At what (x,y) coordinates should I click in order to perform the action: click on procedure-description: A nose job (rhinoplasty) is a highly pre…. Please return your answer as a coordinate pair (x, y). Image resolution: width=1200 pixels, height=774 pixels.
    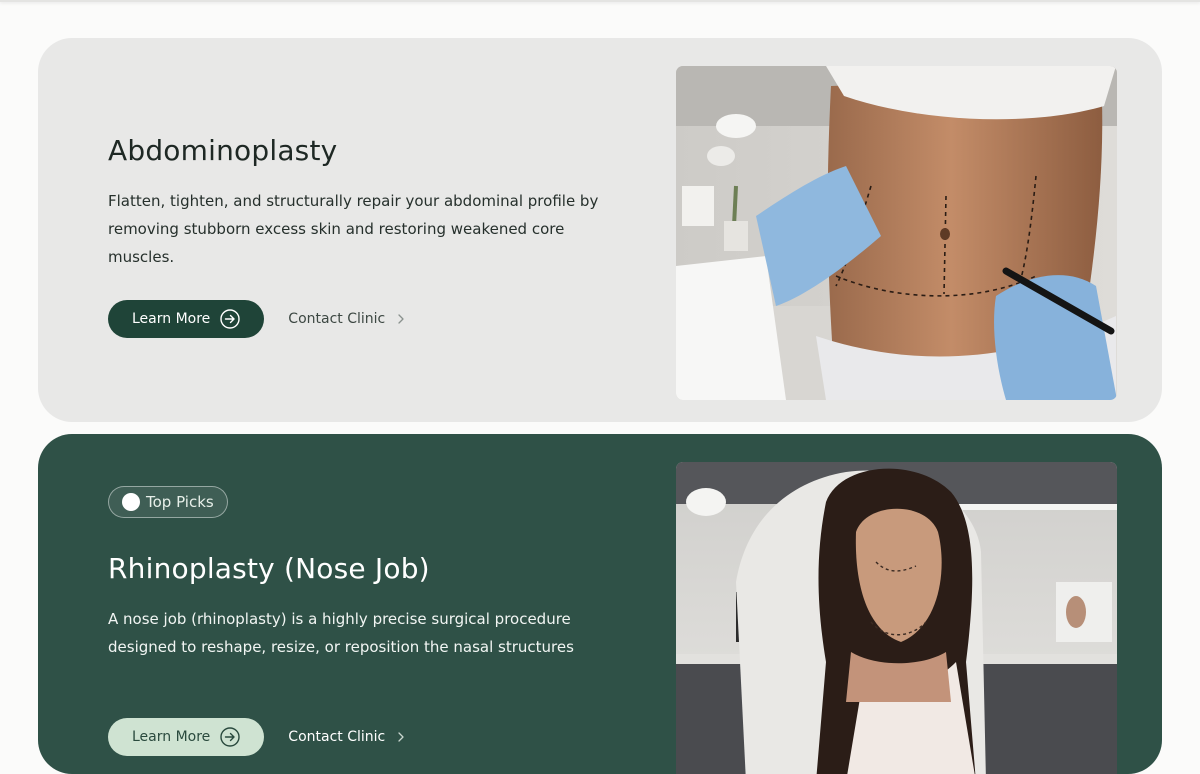
    Looking at the image, I should click on (368, 633).